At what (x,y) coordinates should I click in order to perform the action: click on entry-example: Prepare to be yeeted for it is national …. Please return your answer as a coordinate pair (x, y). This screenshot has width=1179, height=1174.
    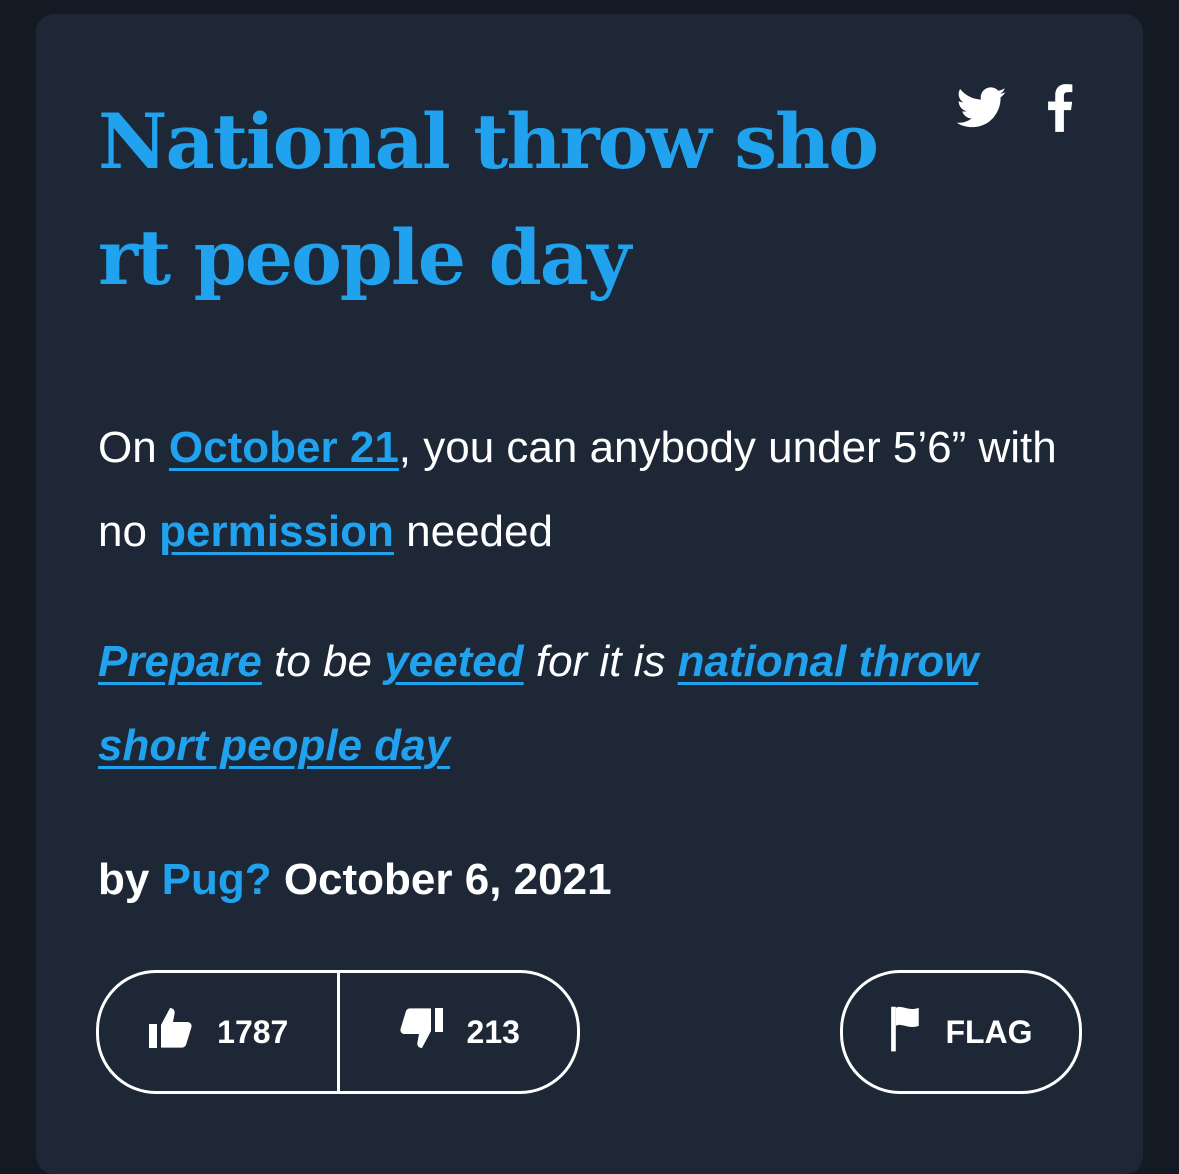
    Looking at the image, I should click on (578, 704).